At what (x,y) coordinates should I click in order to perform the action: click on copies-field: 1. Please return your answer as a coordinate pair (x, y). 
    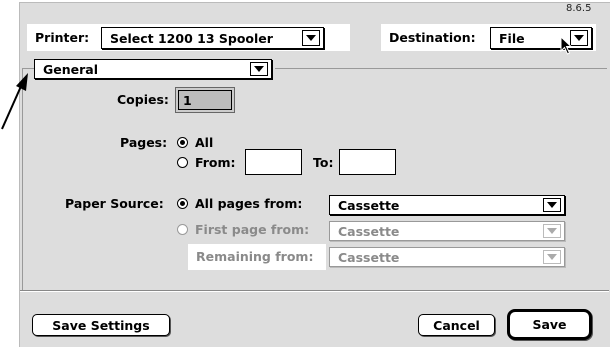
    Looking at the image, I should click on (205, 100).